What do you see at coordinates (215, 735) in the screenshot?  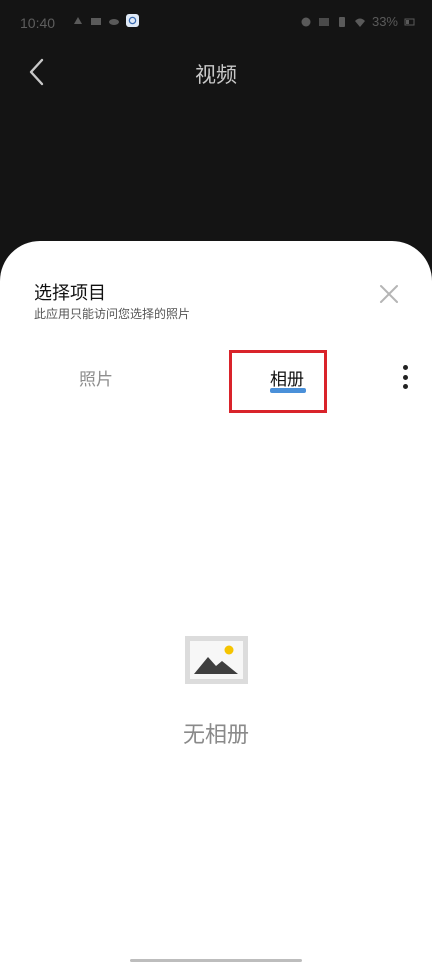 I see `empty-state-text: 无相册` at bounding box center [215, 735].